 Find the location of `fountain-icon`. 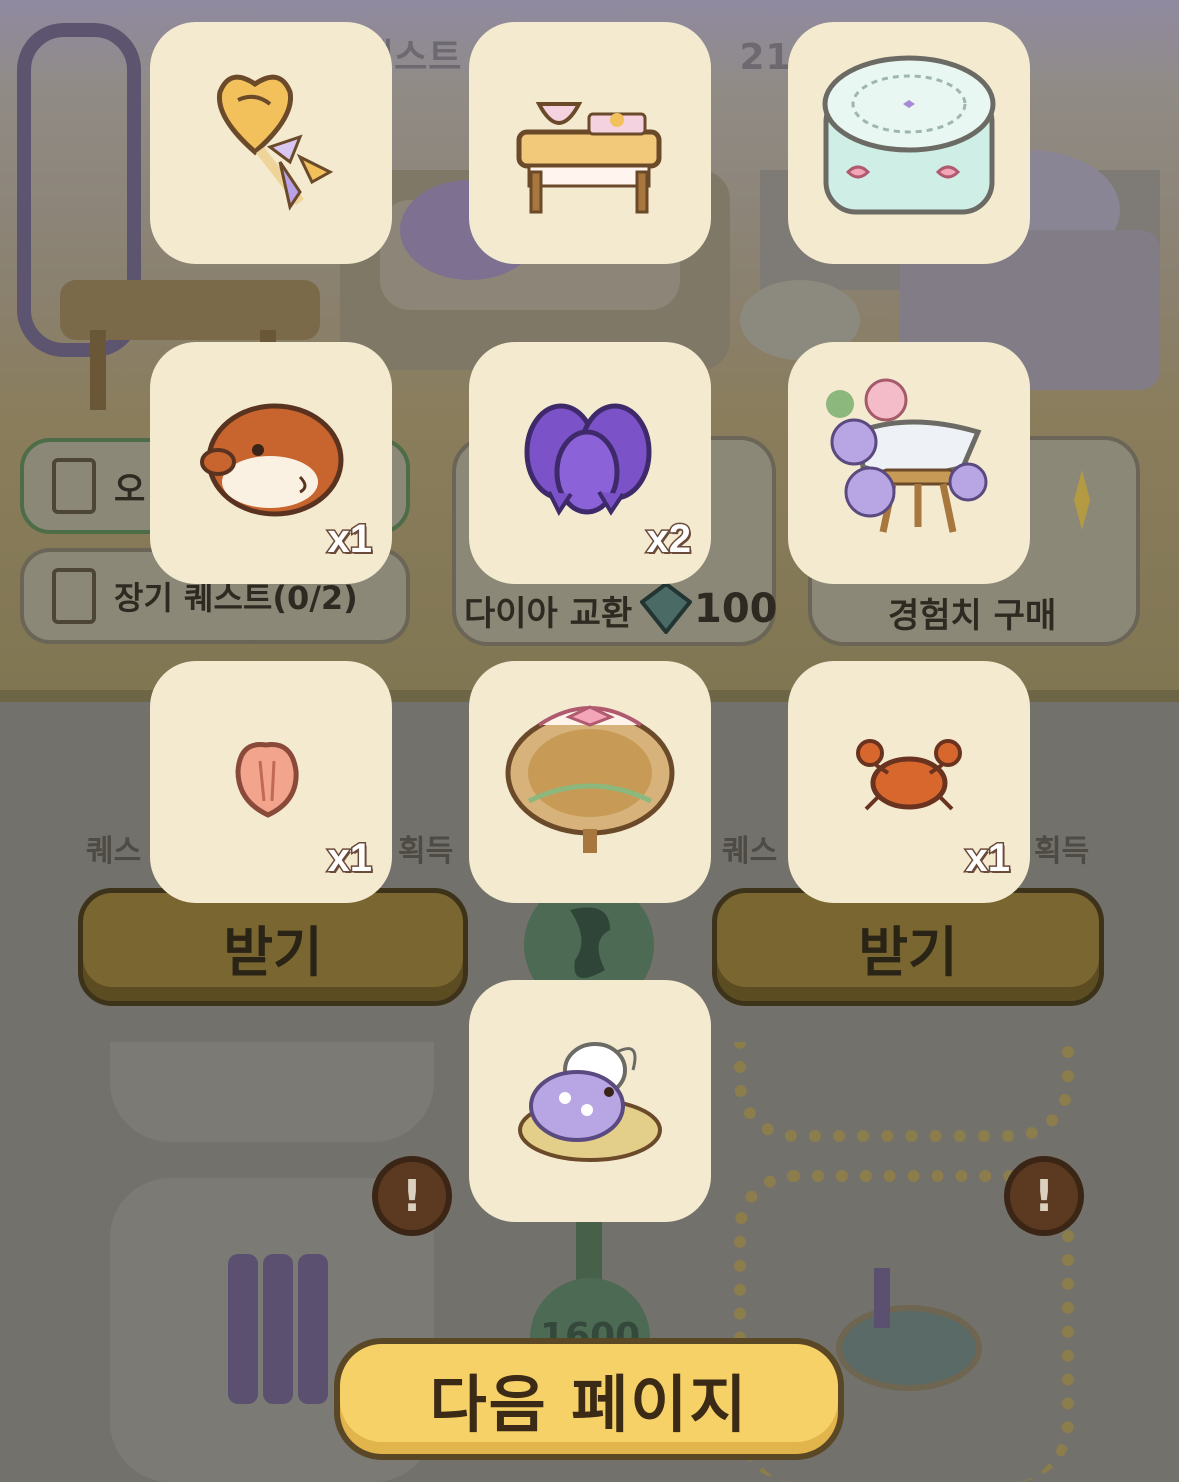

fountain-icon is located at coordinates (909, 1329).